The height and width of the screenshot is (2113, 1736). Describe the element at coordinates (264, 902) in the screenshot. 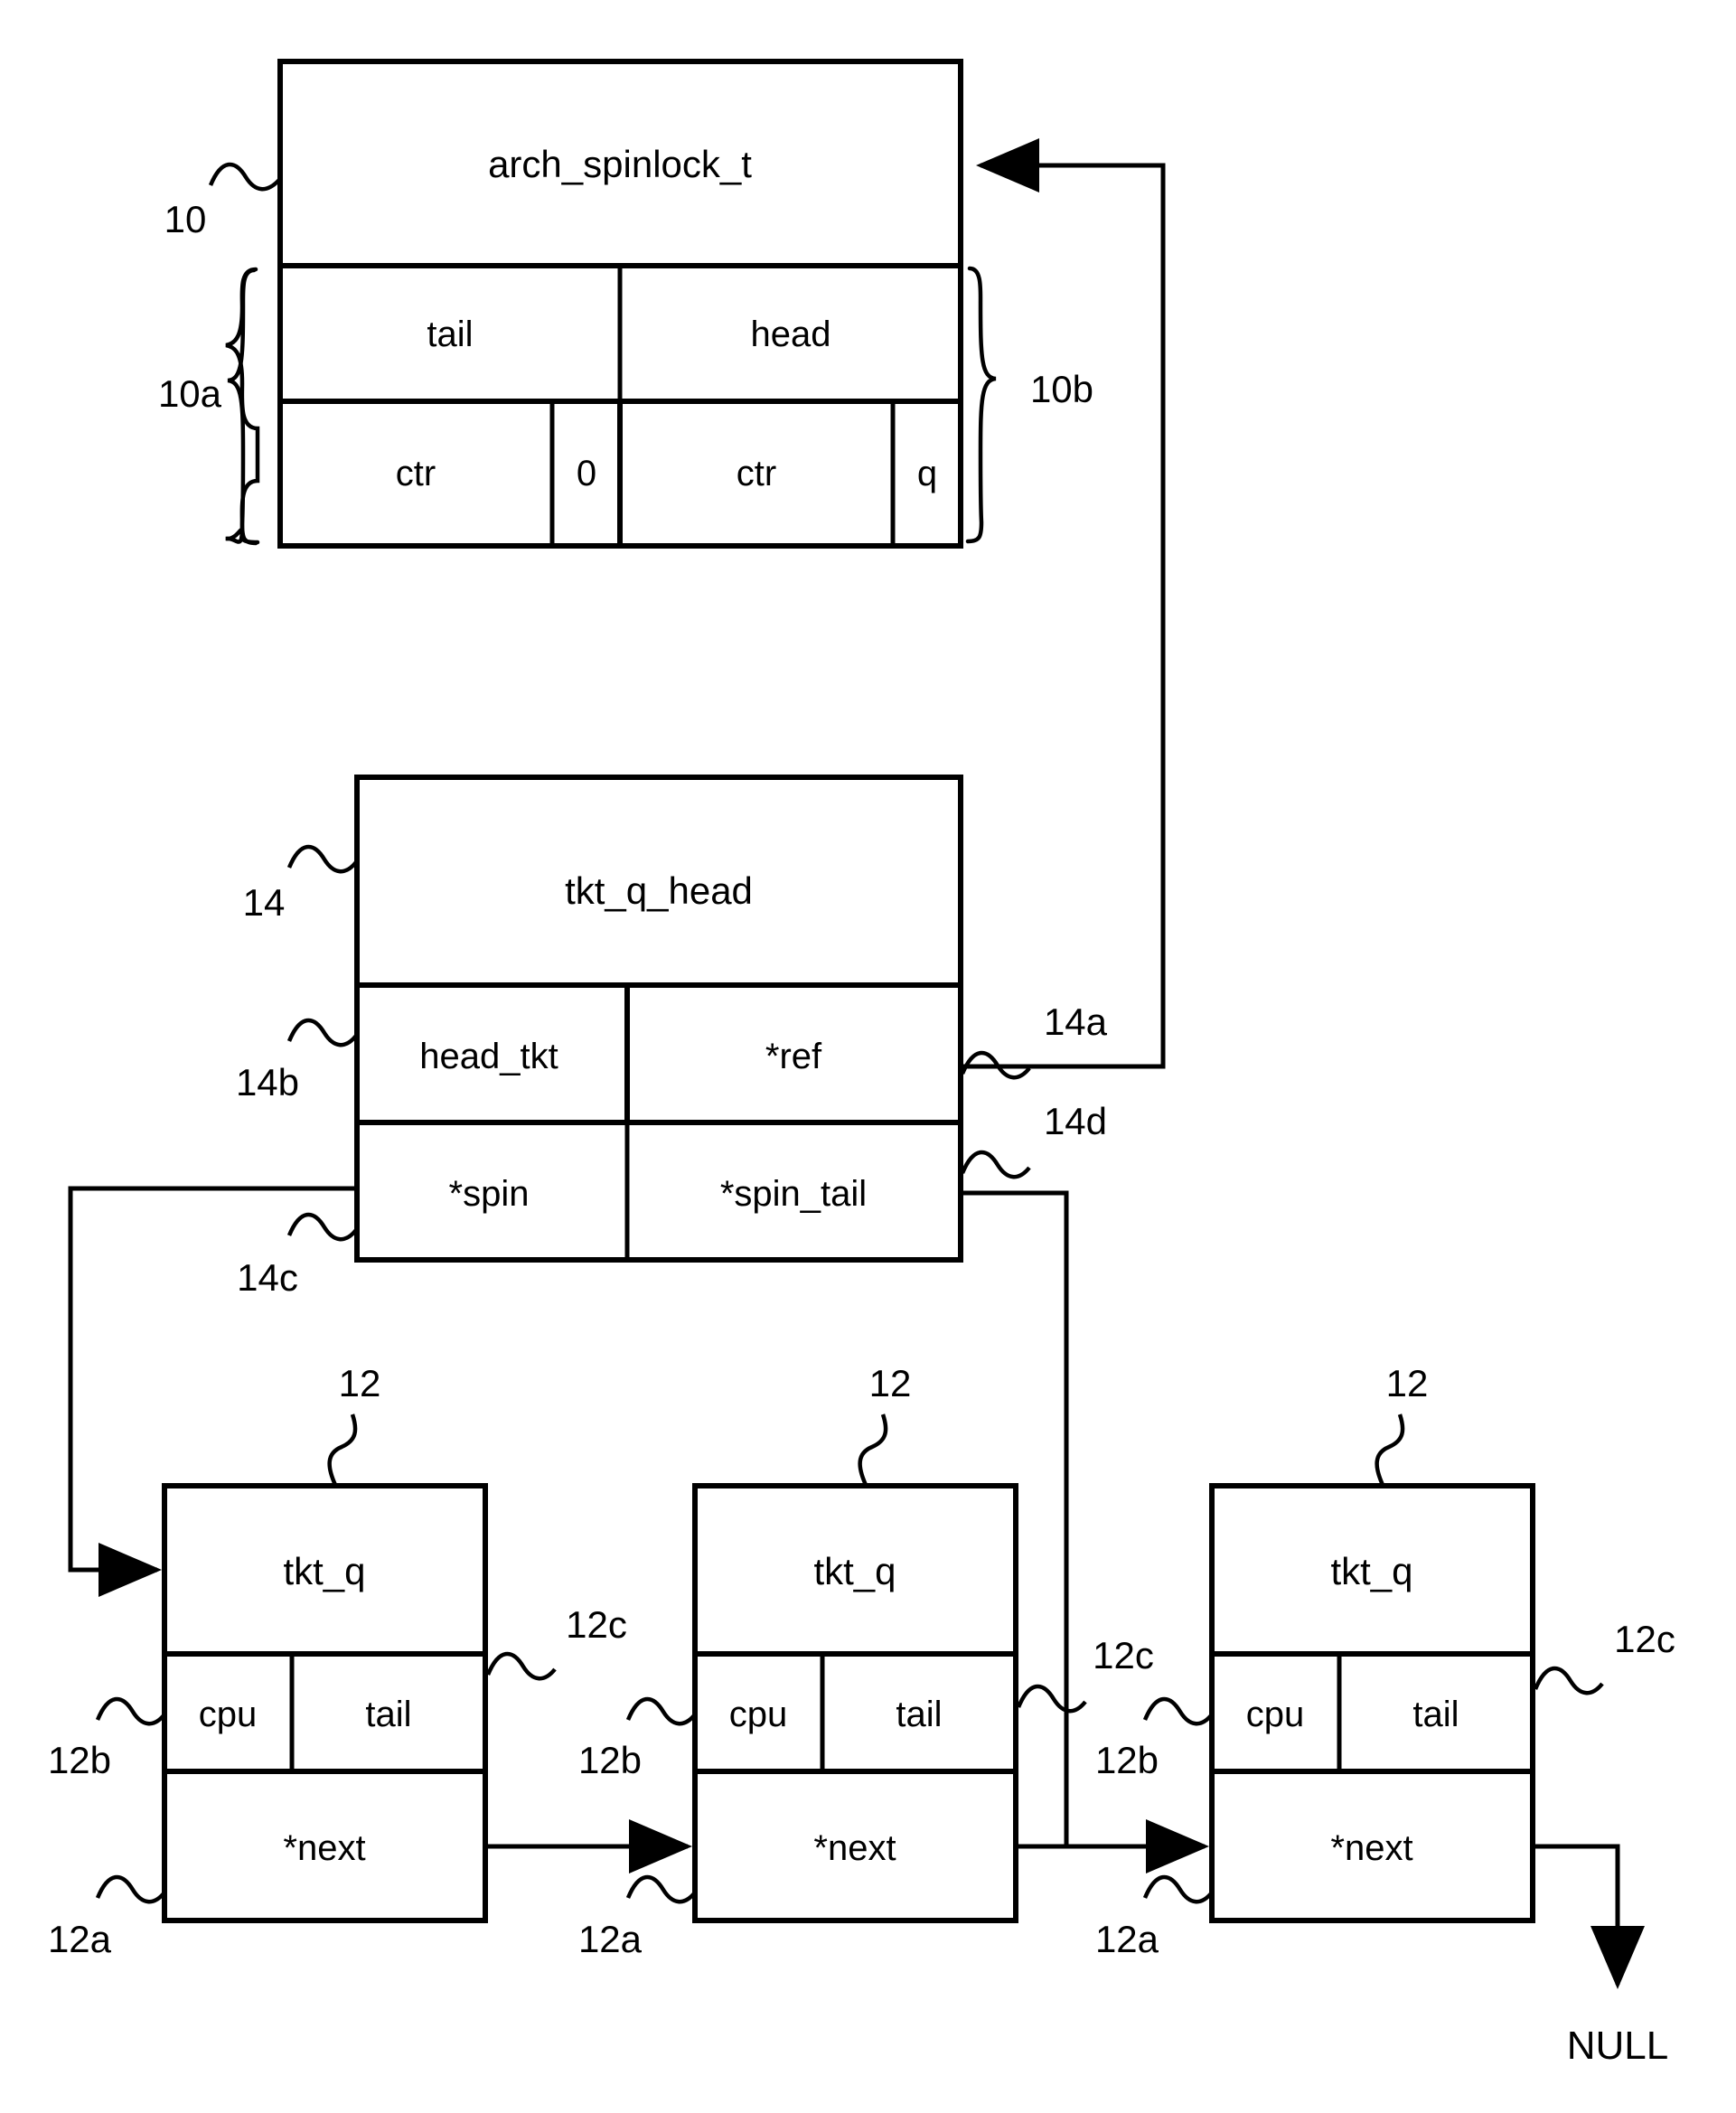

I see `ref-14-label: 14` at that location.